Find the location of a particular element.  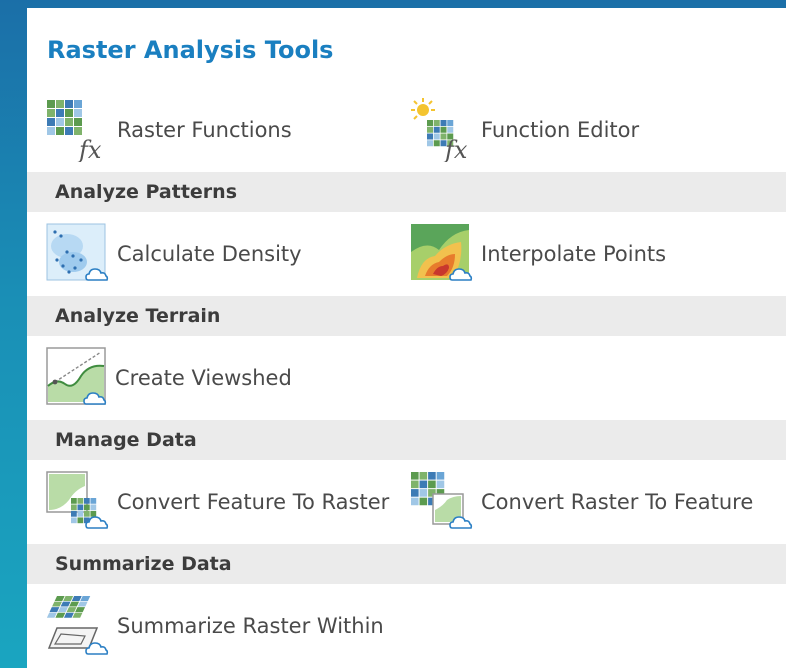

convert-raster-to-feature-icon is located at coordinates (442, 500).